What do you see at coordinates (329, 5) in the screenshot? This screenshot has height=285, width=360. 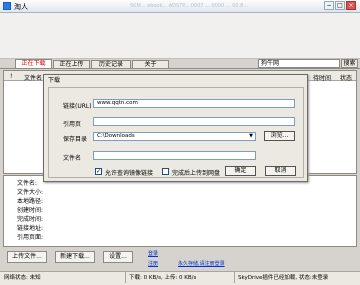 I see `minimize-button: −` at bounding box center [329, 5].